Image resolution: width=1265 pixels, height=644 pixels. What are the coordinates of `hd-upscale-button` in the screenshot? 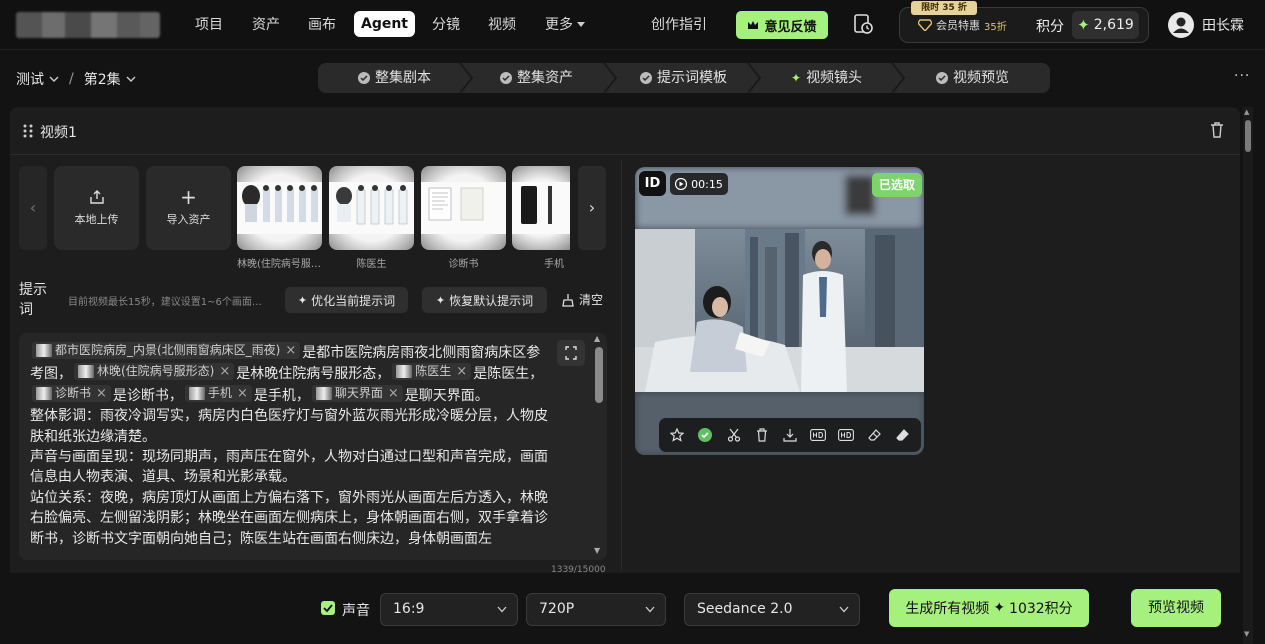 It's located at (818, 435).